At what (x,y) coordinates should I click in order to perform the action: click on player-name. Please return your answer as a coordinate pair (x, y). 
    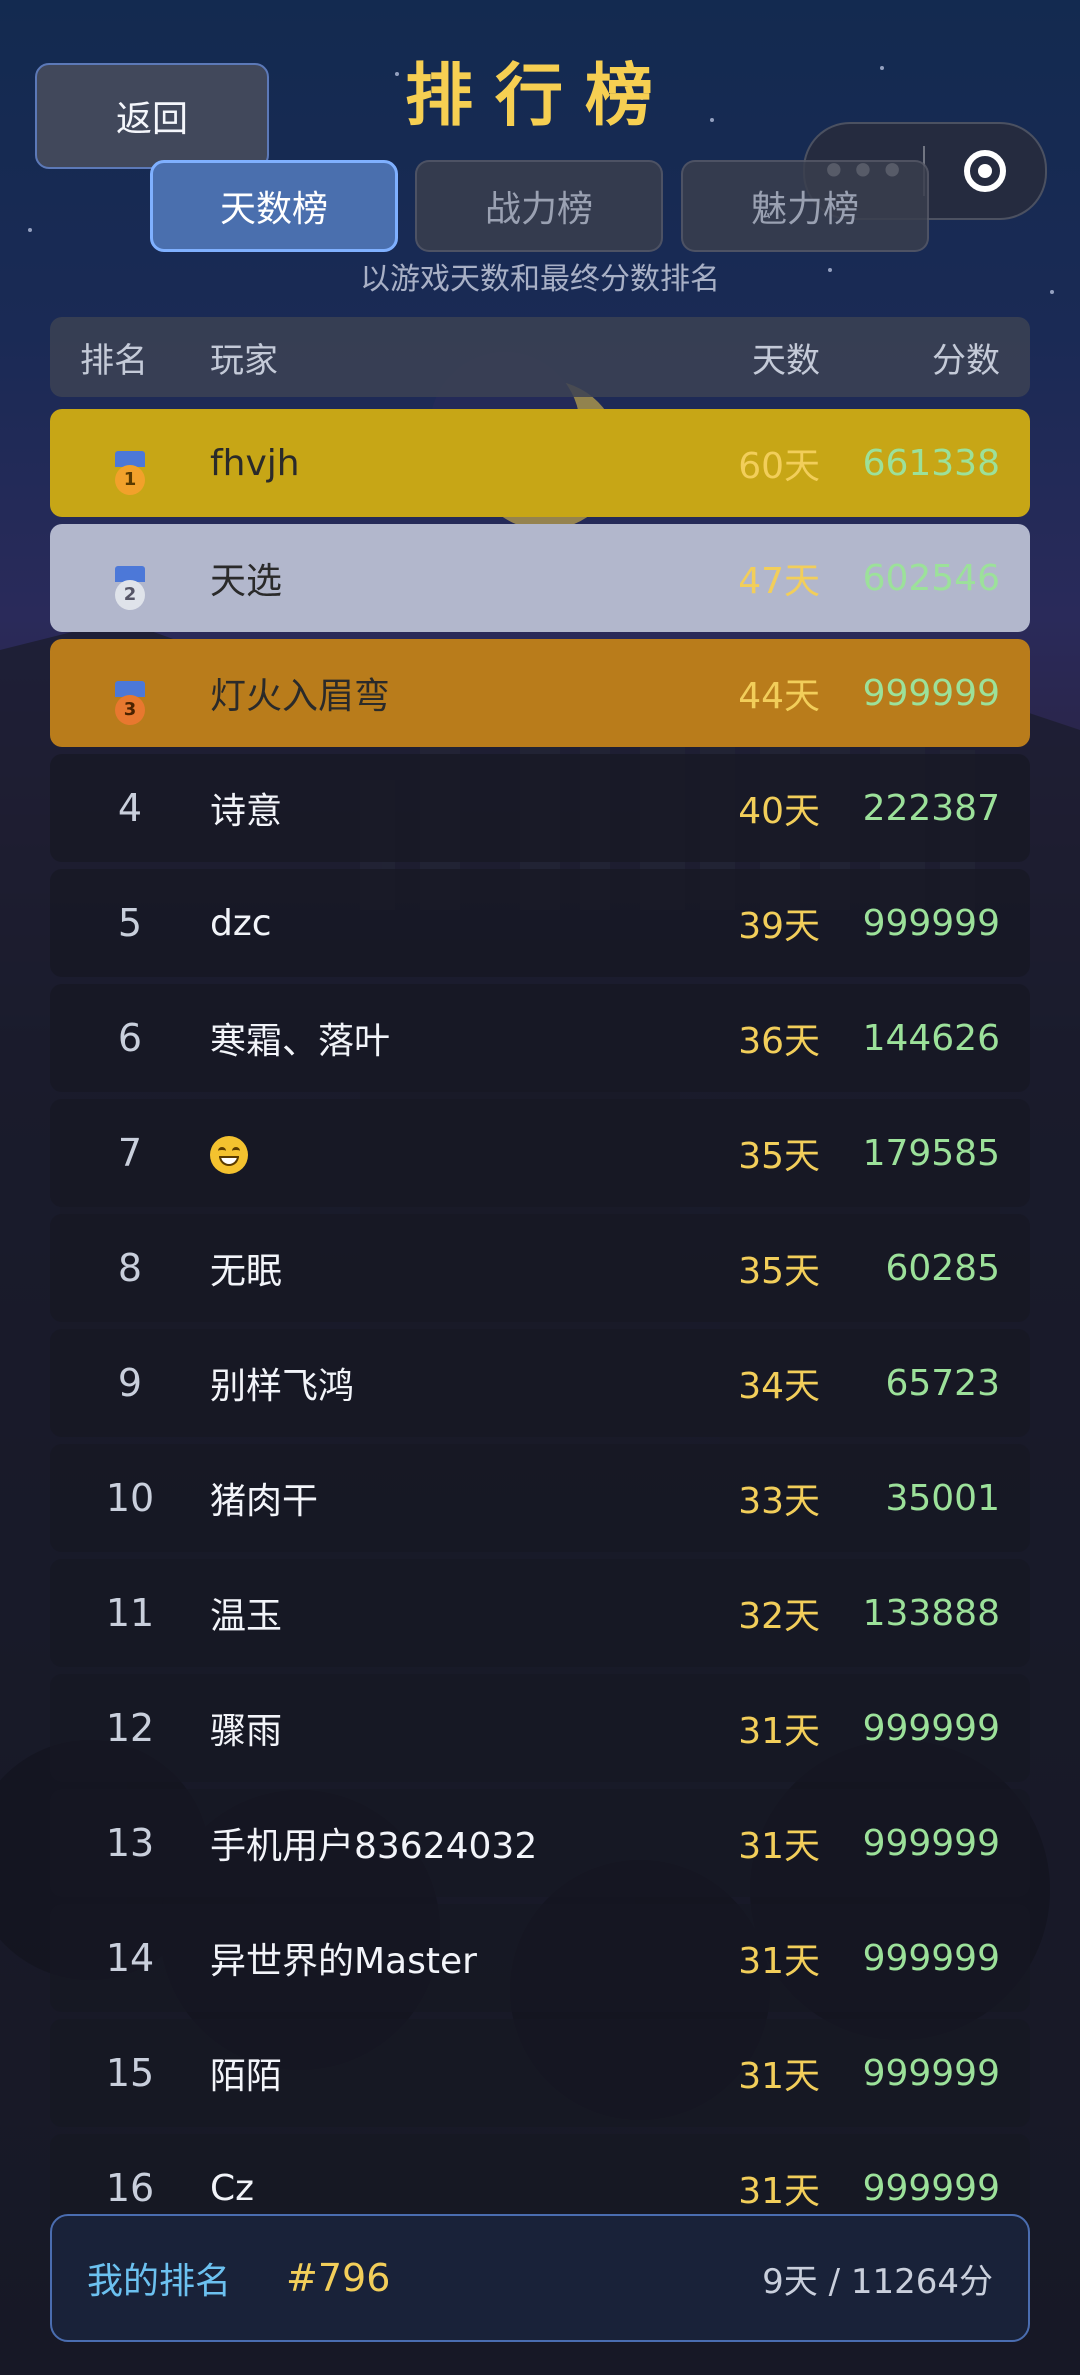
    Looking at the image, I should click on (425, 1153).